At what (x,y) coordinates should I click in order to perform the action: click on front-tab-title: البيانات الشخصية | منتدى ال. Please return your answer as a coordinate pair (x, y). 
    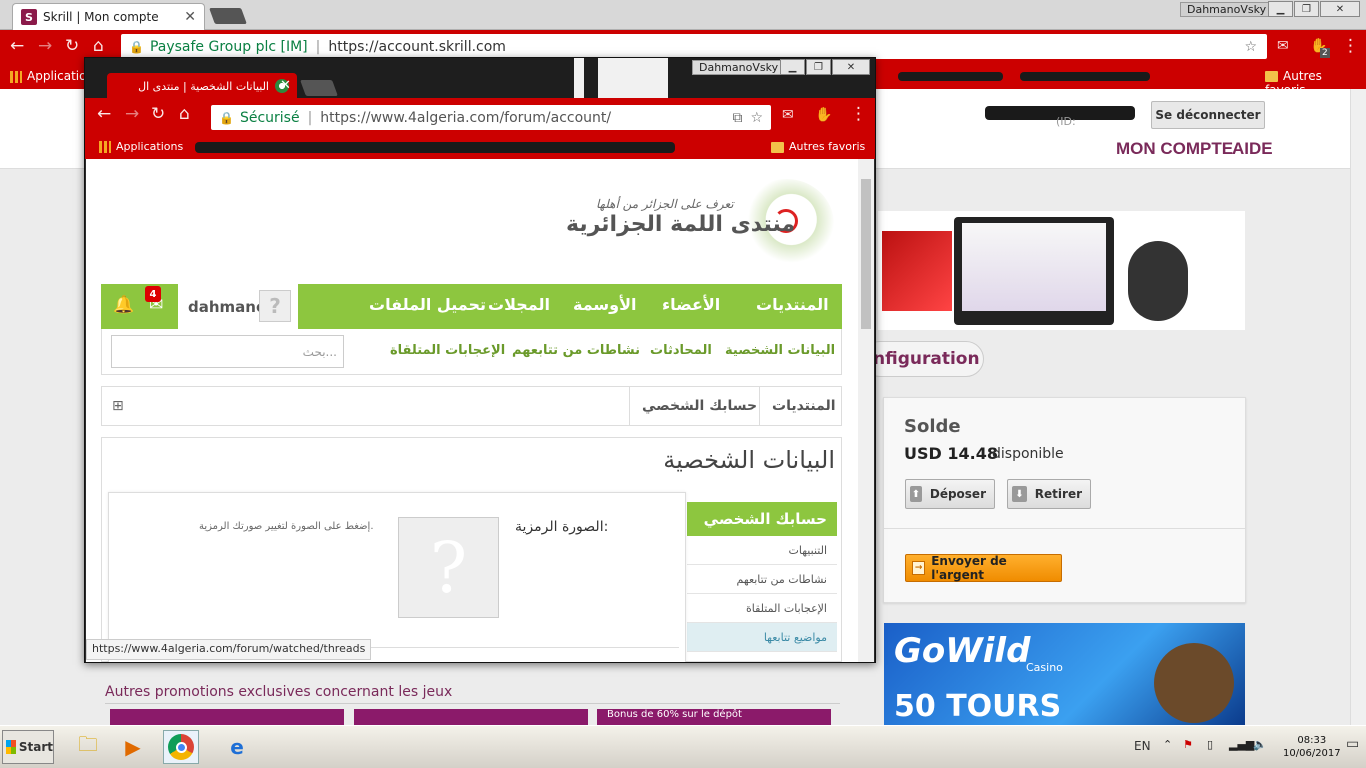
    Looking at the image, I should click on (203, 86).